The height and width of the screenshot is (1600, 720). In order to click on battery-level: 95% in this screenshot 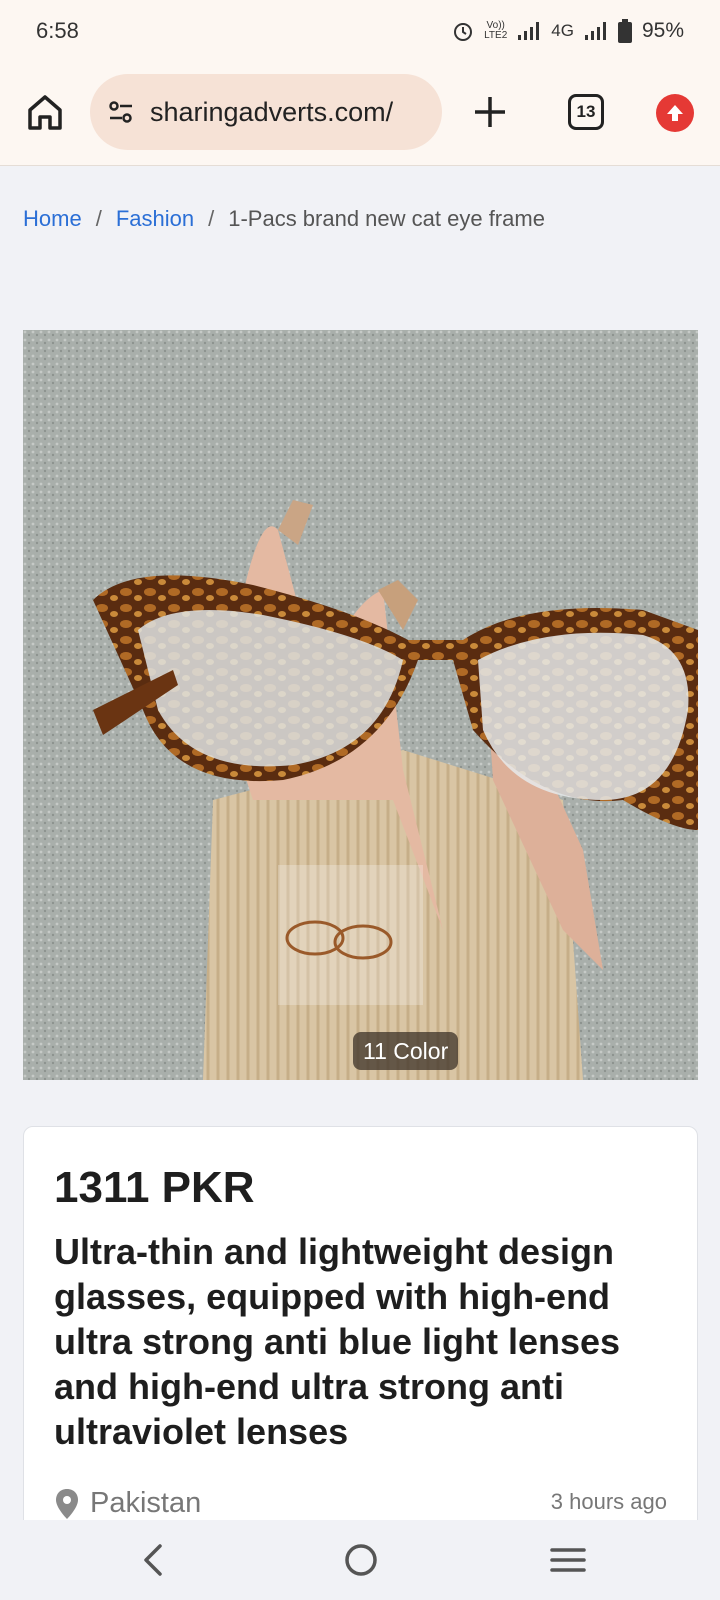, I will do `click(662, 30)`.